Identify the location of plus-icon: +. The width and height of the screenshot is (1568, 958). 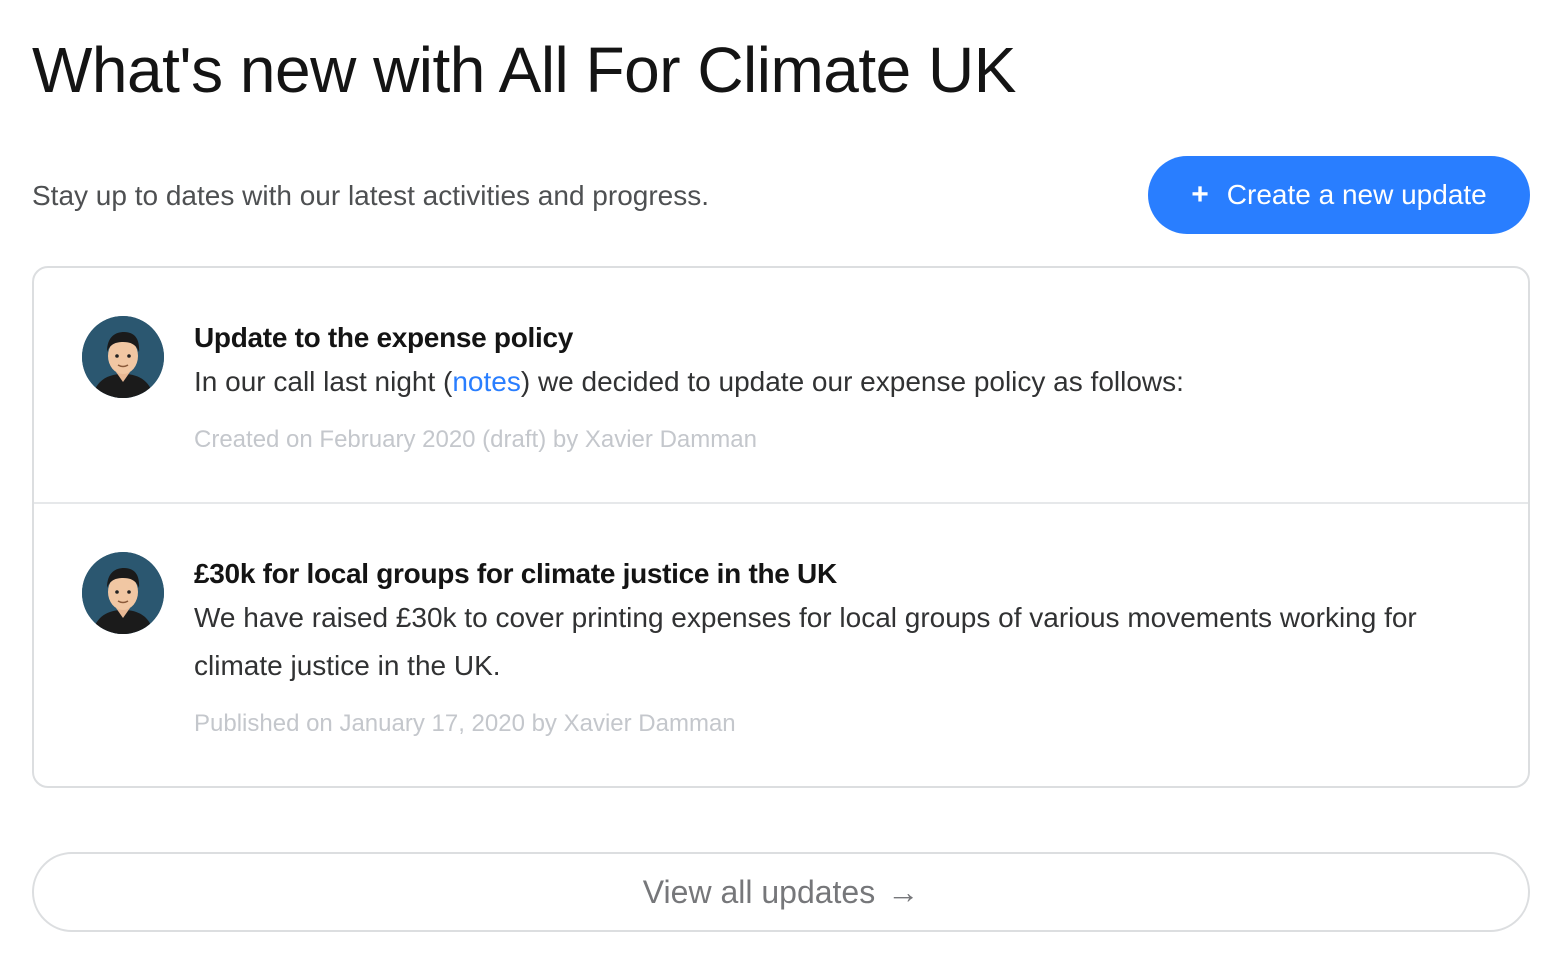
(1200, 194).